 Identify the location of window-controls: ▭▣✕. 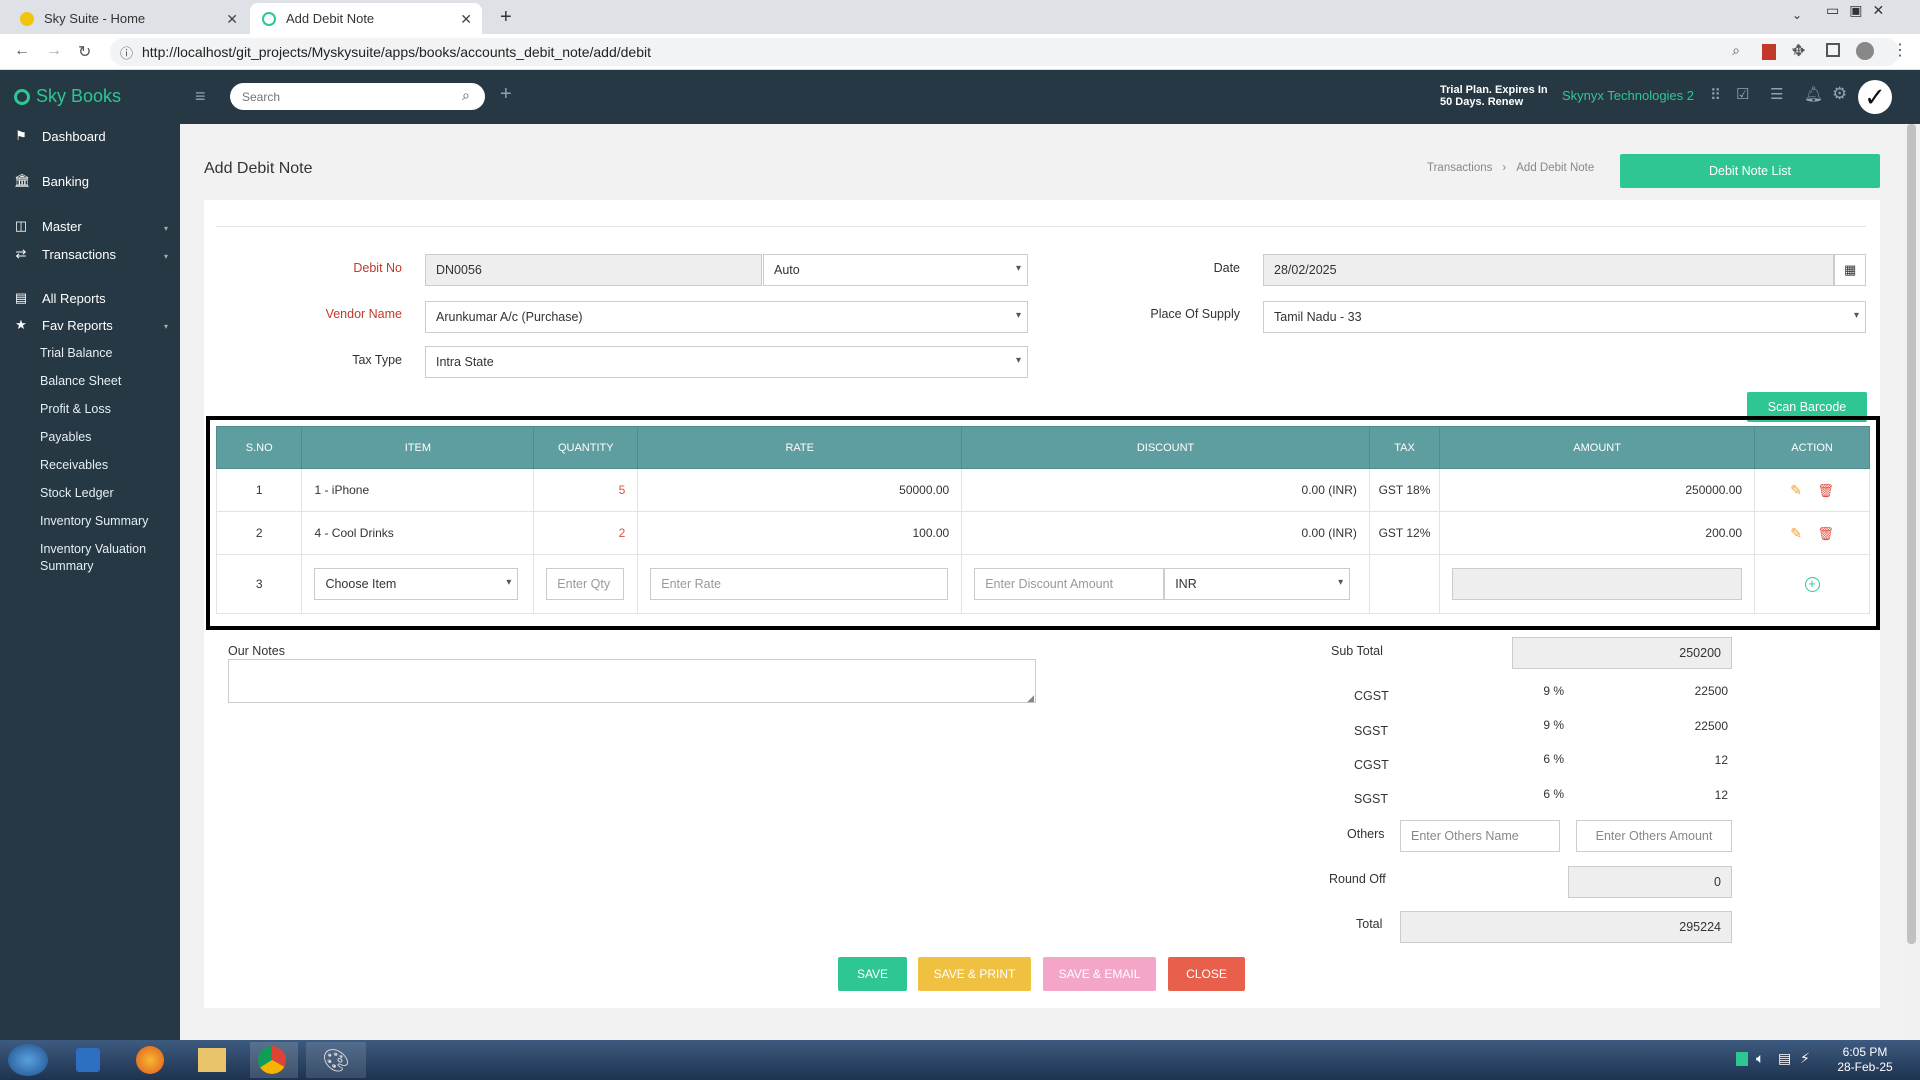
(1860, 10).